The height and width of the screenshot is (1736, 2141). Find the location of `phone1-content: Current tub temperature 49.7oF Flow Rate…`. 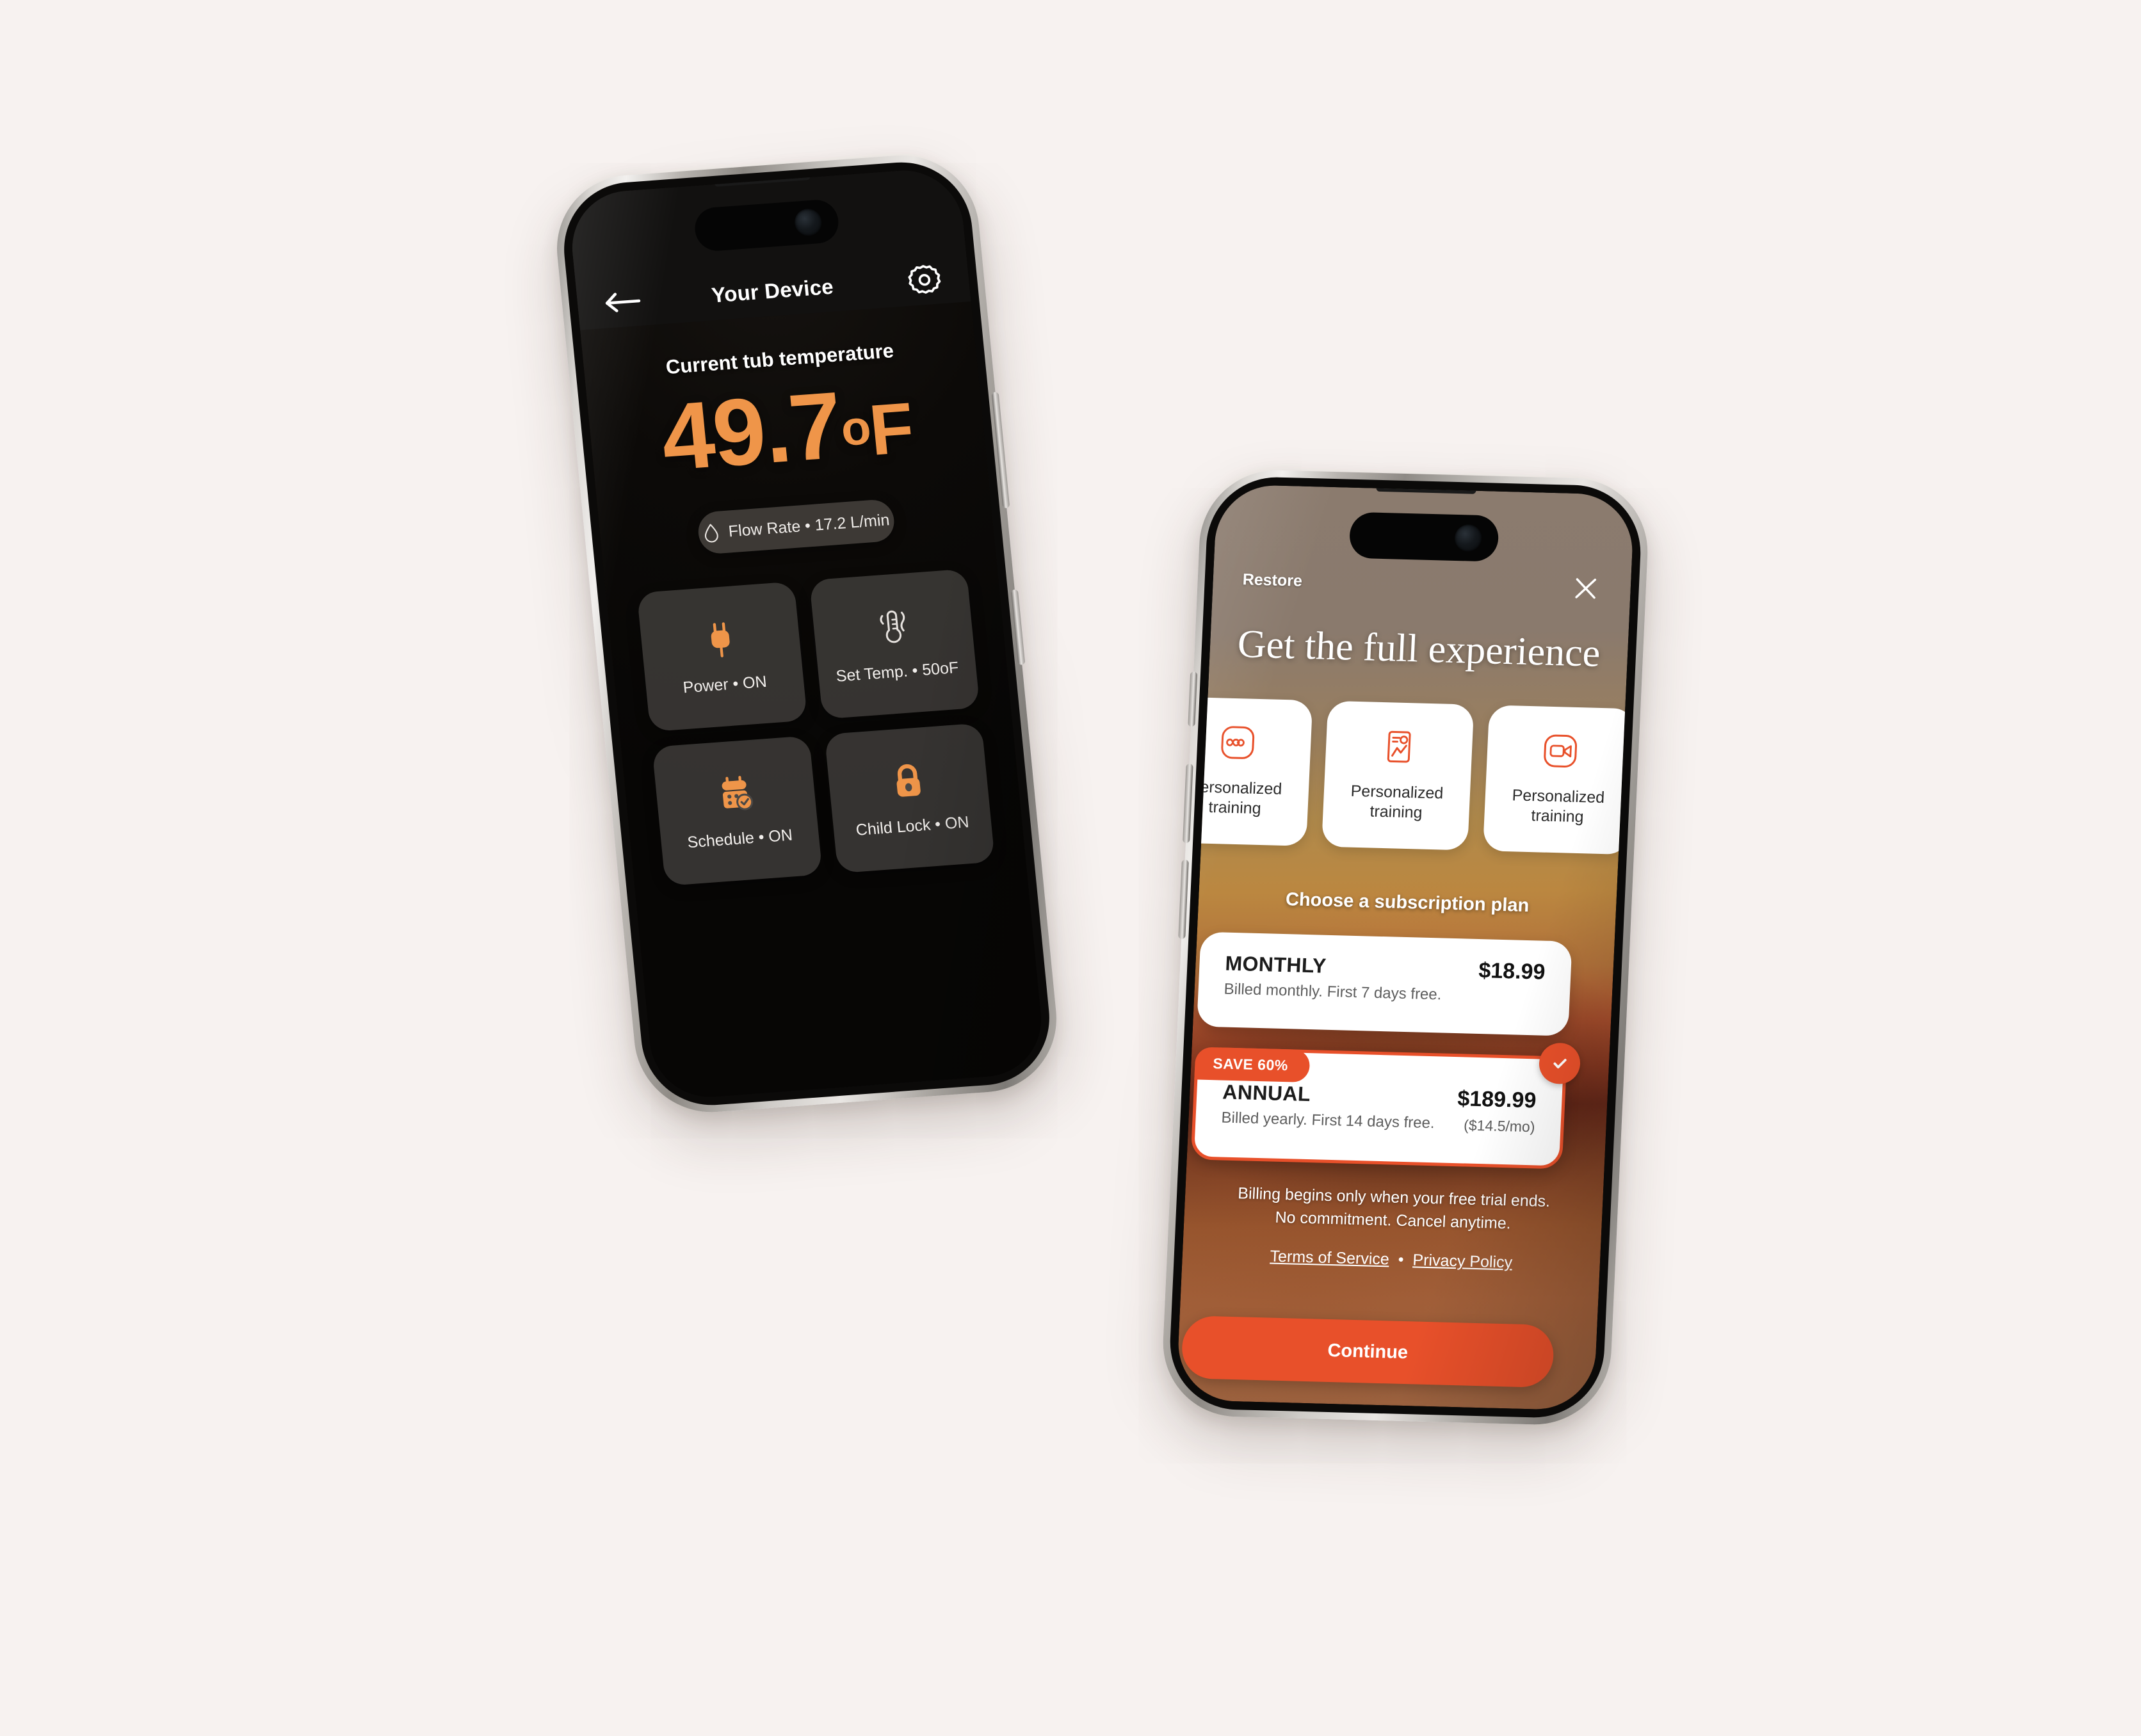

phone1-content: Current tub temperature 49.7oF Flow Rate… is located at coordinates (813, 701).